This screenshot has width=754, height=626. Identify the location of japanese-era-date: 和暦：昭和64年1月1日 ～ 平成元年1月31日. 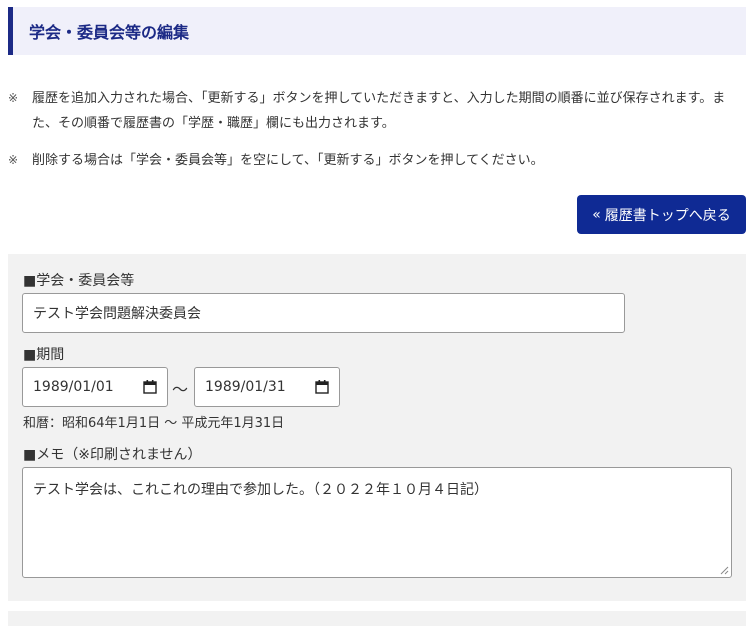
(154, 423).